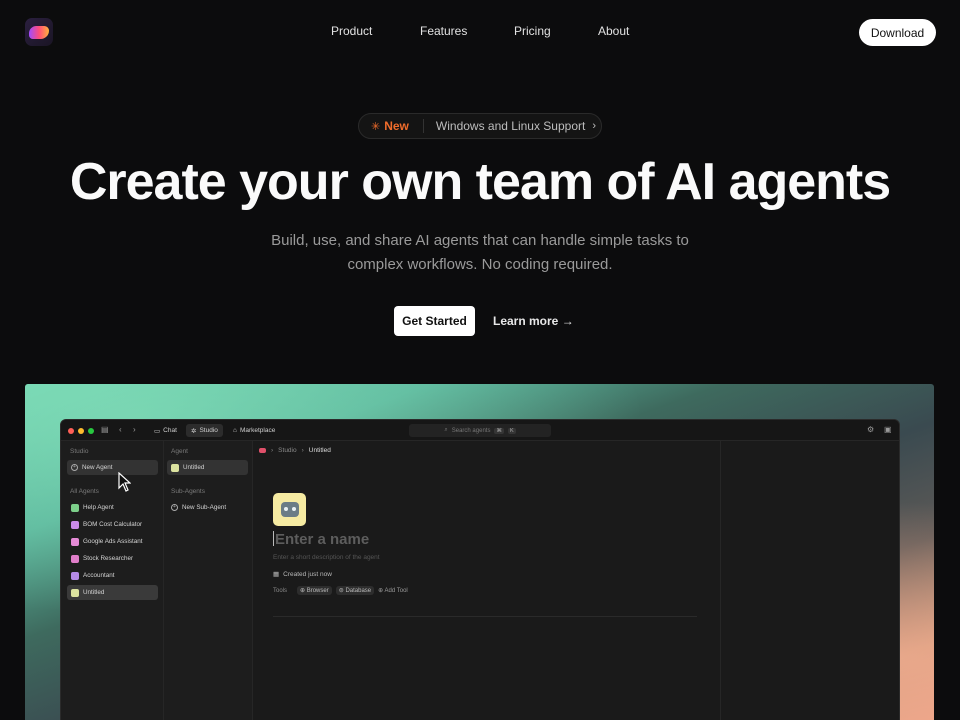 The image size is (960, 720). I want to click on tools-row: Tools ⊕ Browser ⊜ Database ⊕ Add Tool, so click(340, 590).